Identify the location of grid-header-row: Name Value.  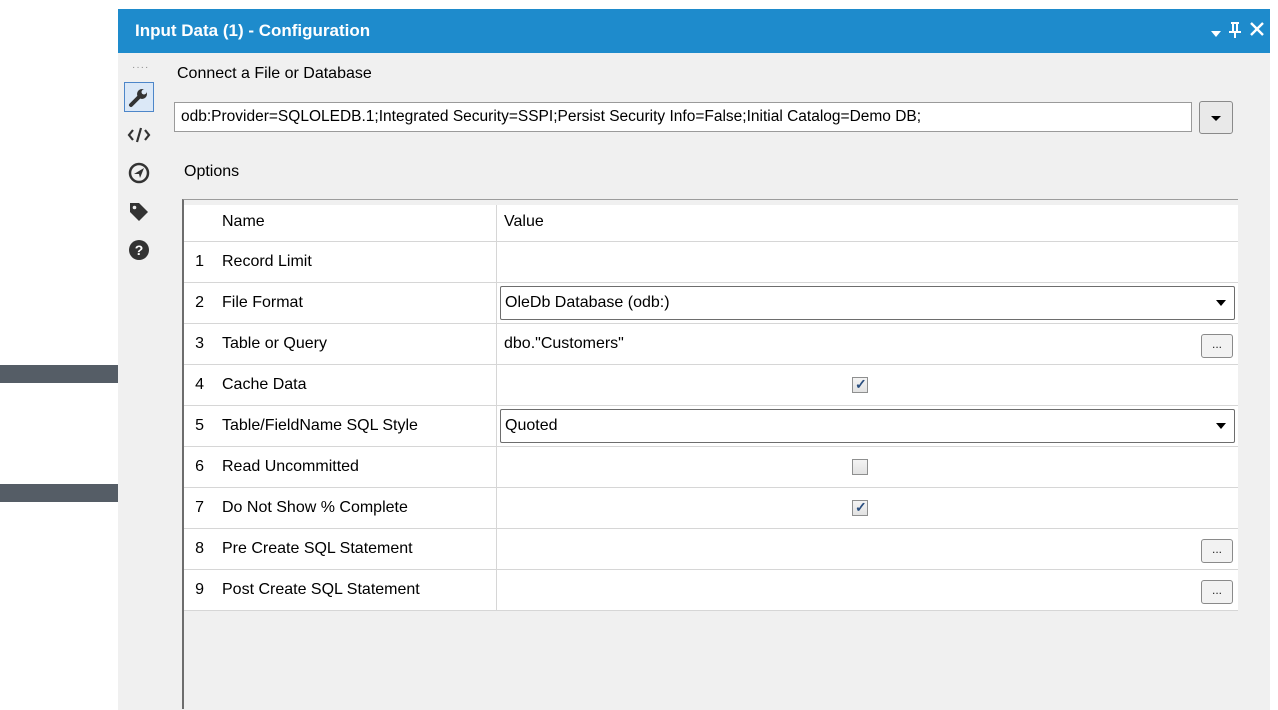
(711, 223).